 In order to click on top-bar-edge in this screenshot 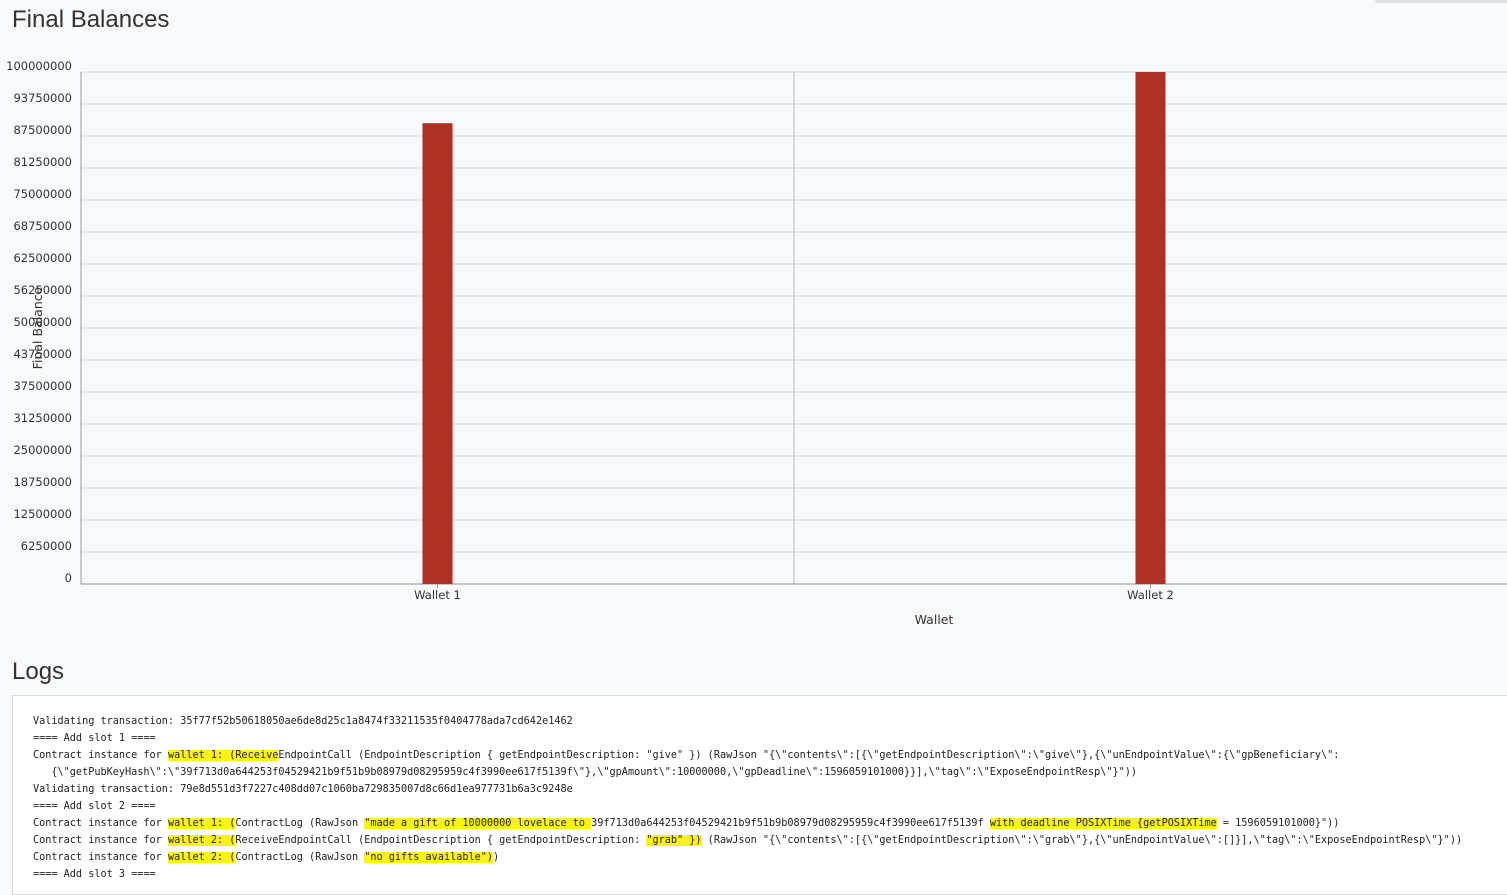, I will do `click(1441, 1)`.